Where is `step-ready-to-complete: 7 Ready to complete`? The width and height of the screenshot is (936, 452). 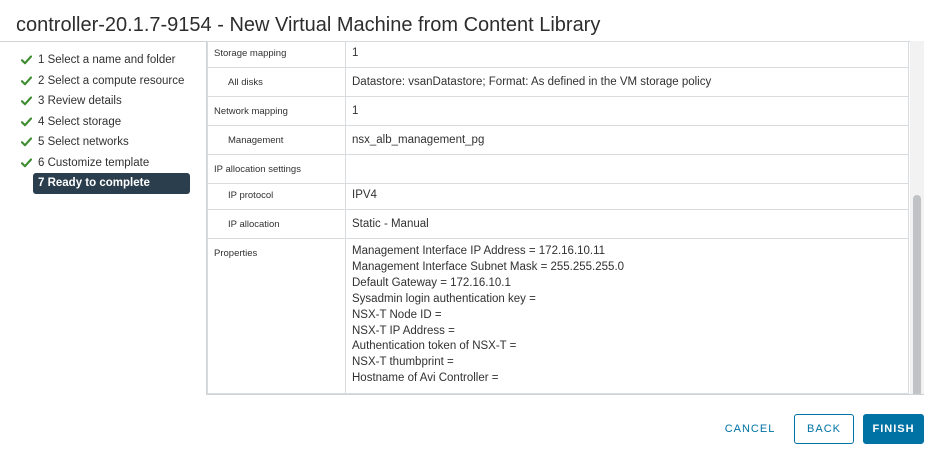
step-ready-to-complete: 7 Ready to complete is located at coordinates (111, 183).